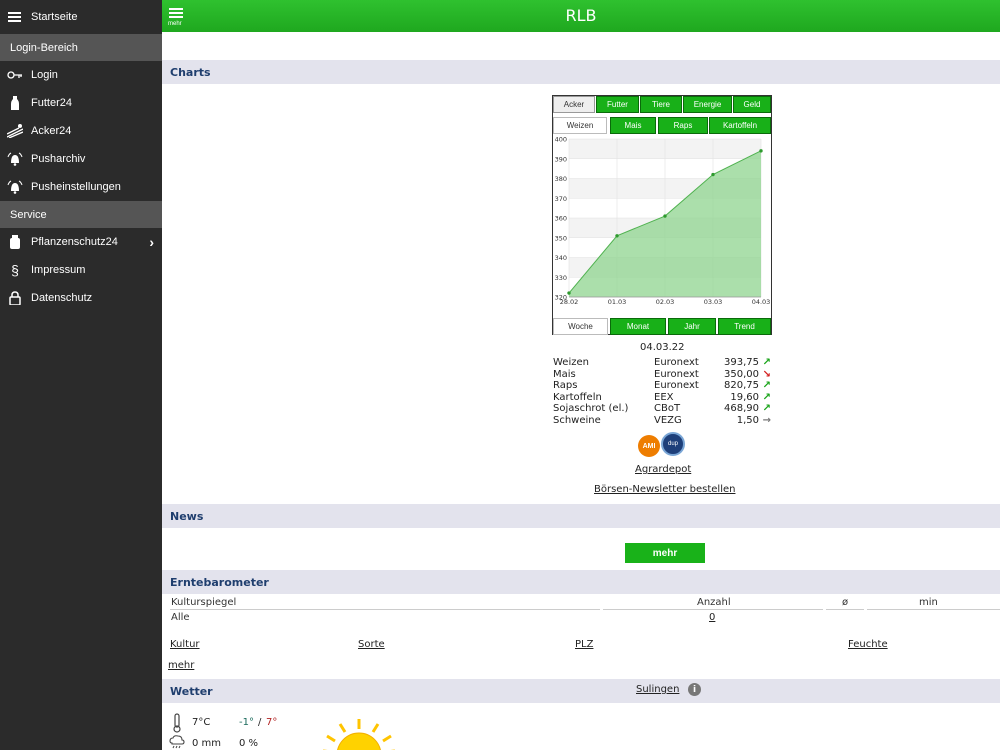 Image resolution: width=1000 pixels, height=750 pixels. I want to click on sidebar-item-label: Impressum, so click(58, 270).